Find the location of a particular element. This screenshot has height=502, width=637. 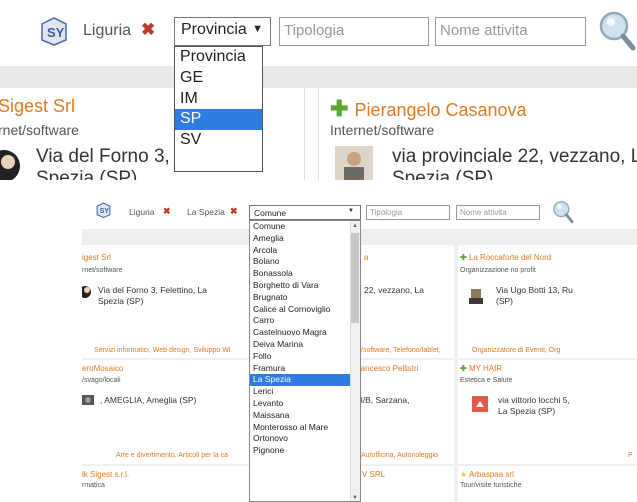

dropdown-option: GE is located at coordinates (218, 78).